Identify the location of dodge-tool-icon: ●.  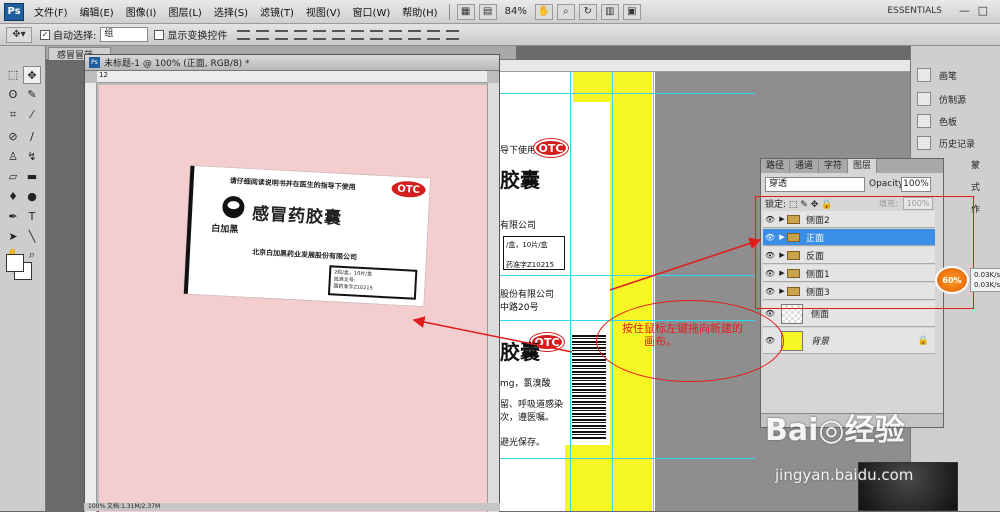
(32, 197).